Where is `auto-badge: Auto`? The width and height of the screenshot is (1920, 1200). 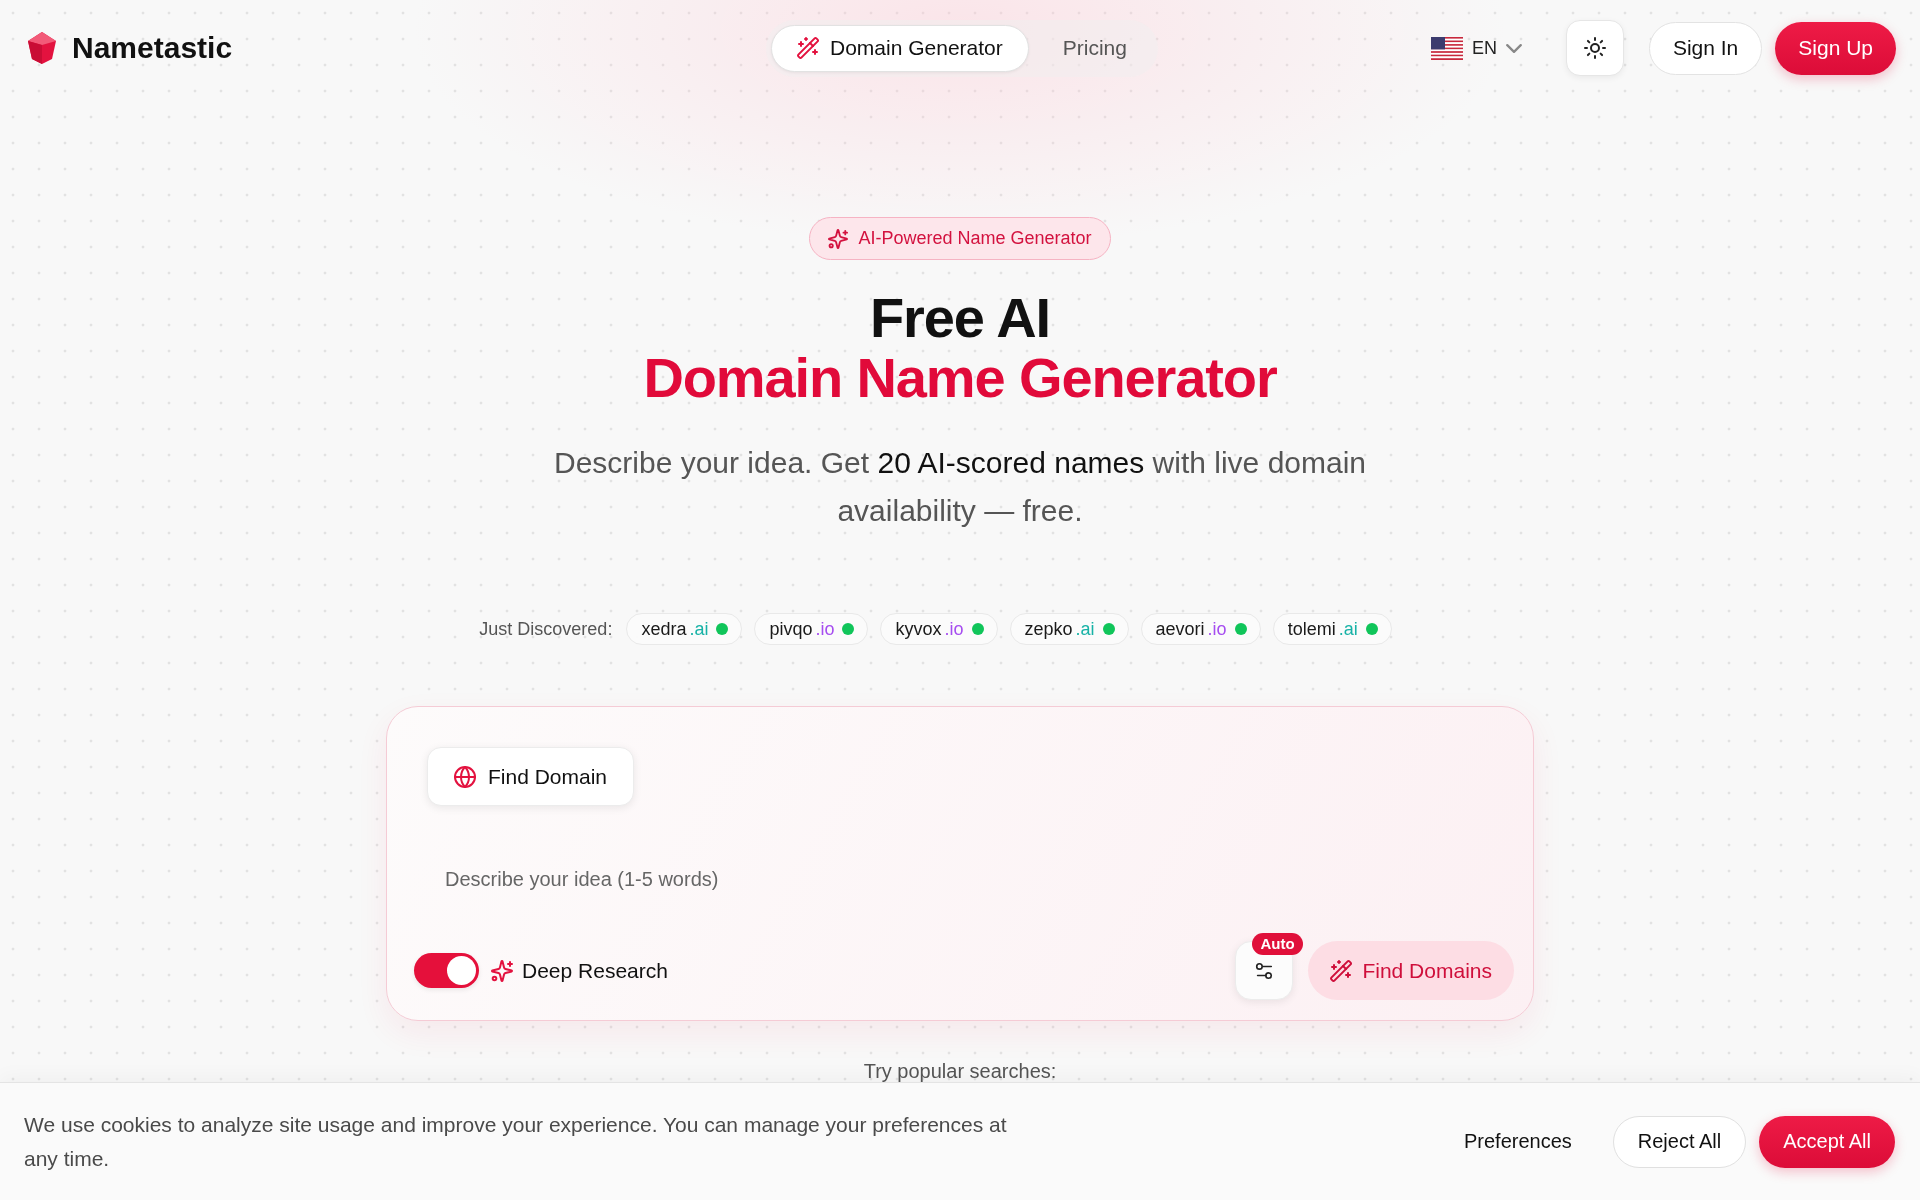 auto-badge: Auto is located at coordinates (1277, 944).